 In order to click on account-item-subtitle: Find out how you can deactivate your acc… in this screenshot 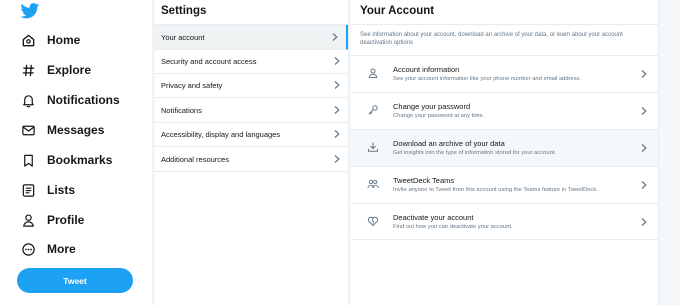, I will do `click(453, 227)`.